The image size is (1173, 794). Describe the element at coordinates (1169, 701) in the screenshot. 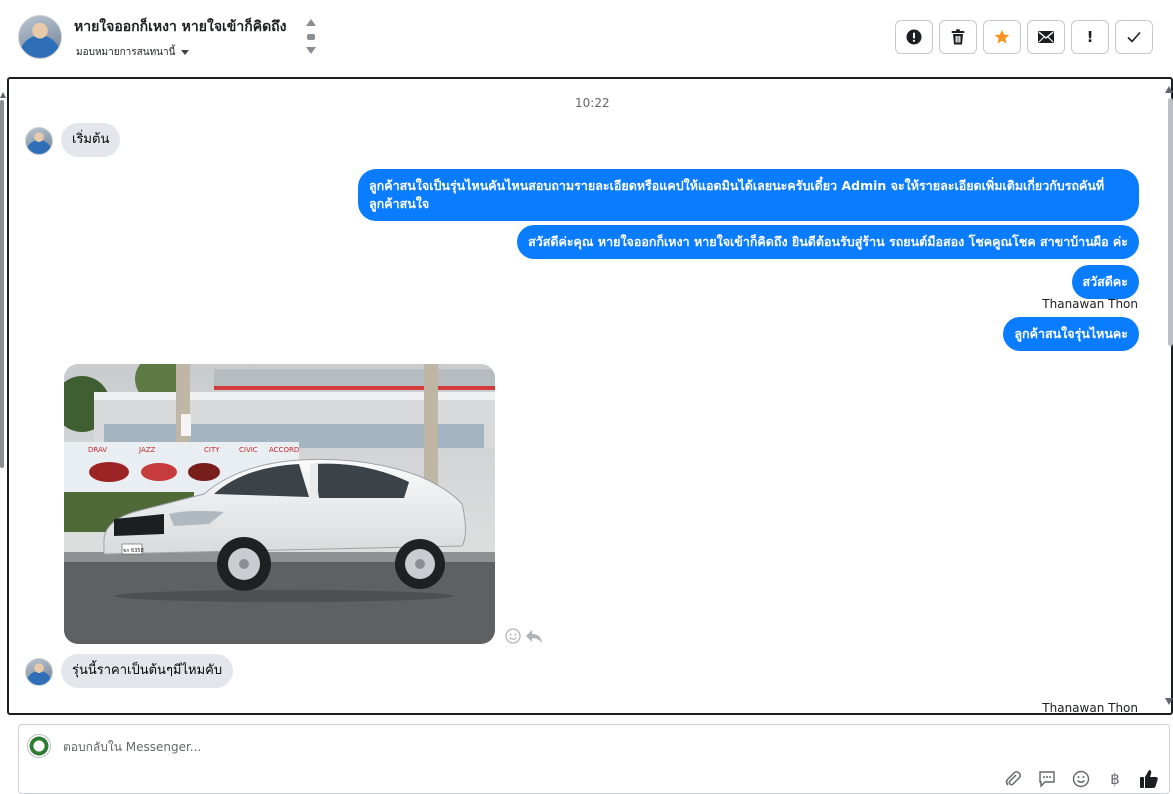

I see `thread-scroll-down-icon` at that location.